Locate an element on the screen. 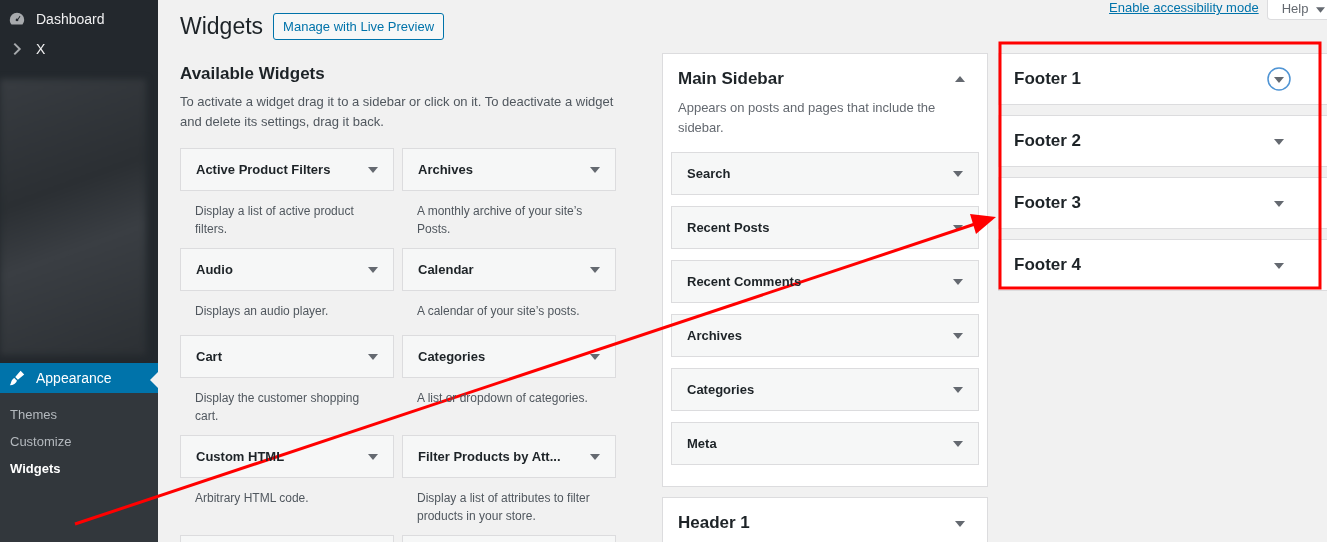 This screenshot has width=1327, height=542. widget-name: Cart is located at coordinates (209, 356).